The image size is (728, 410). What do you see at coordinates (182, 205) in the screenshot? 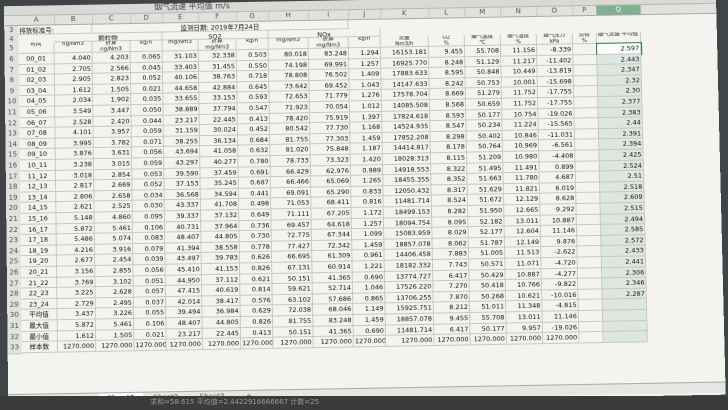
I see `data-cell: 43.337` at bounding box center [182, 205].